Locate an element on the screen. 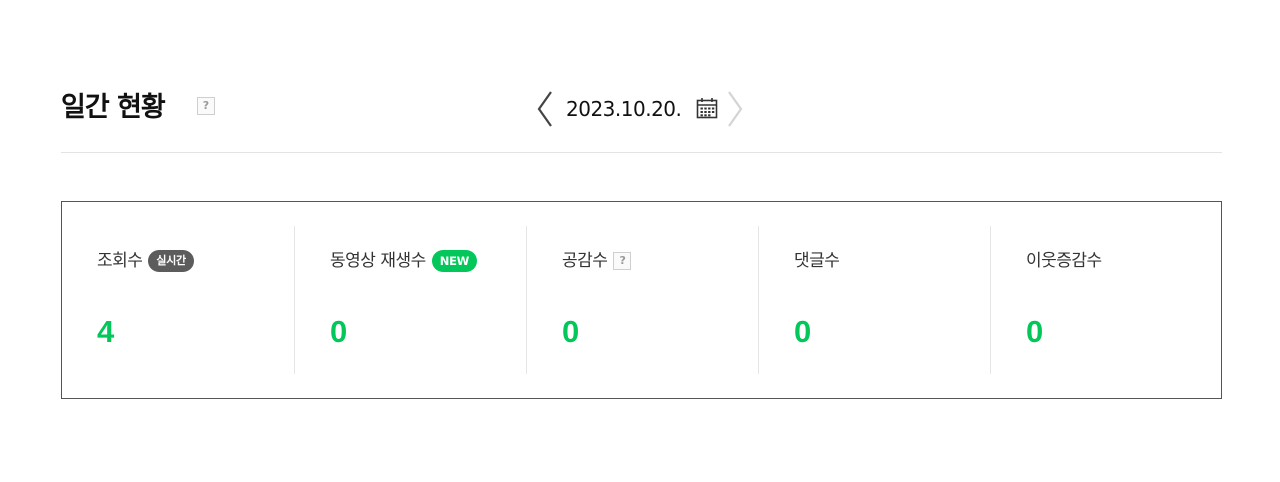  stat-label-views: 조회수 실시간 is located at coordinates (145, 261).